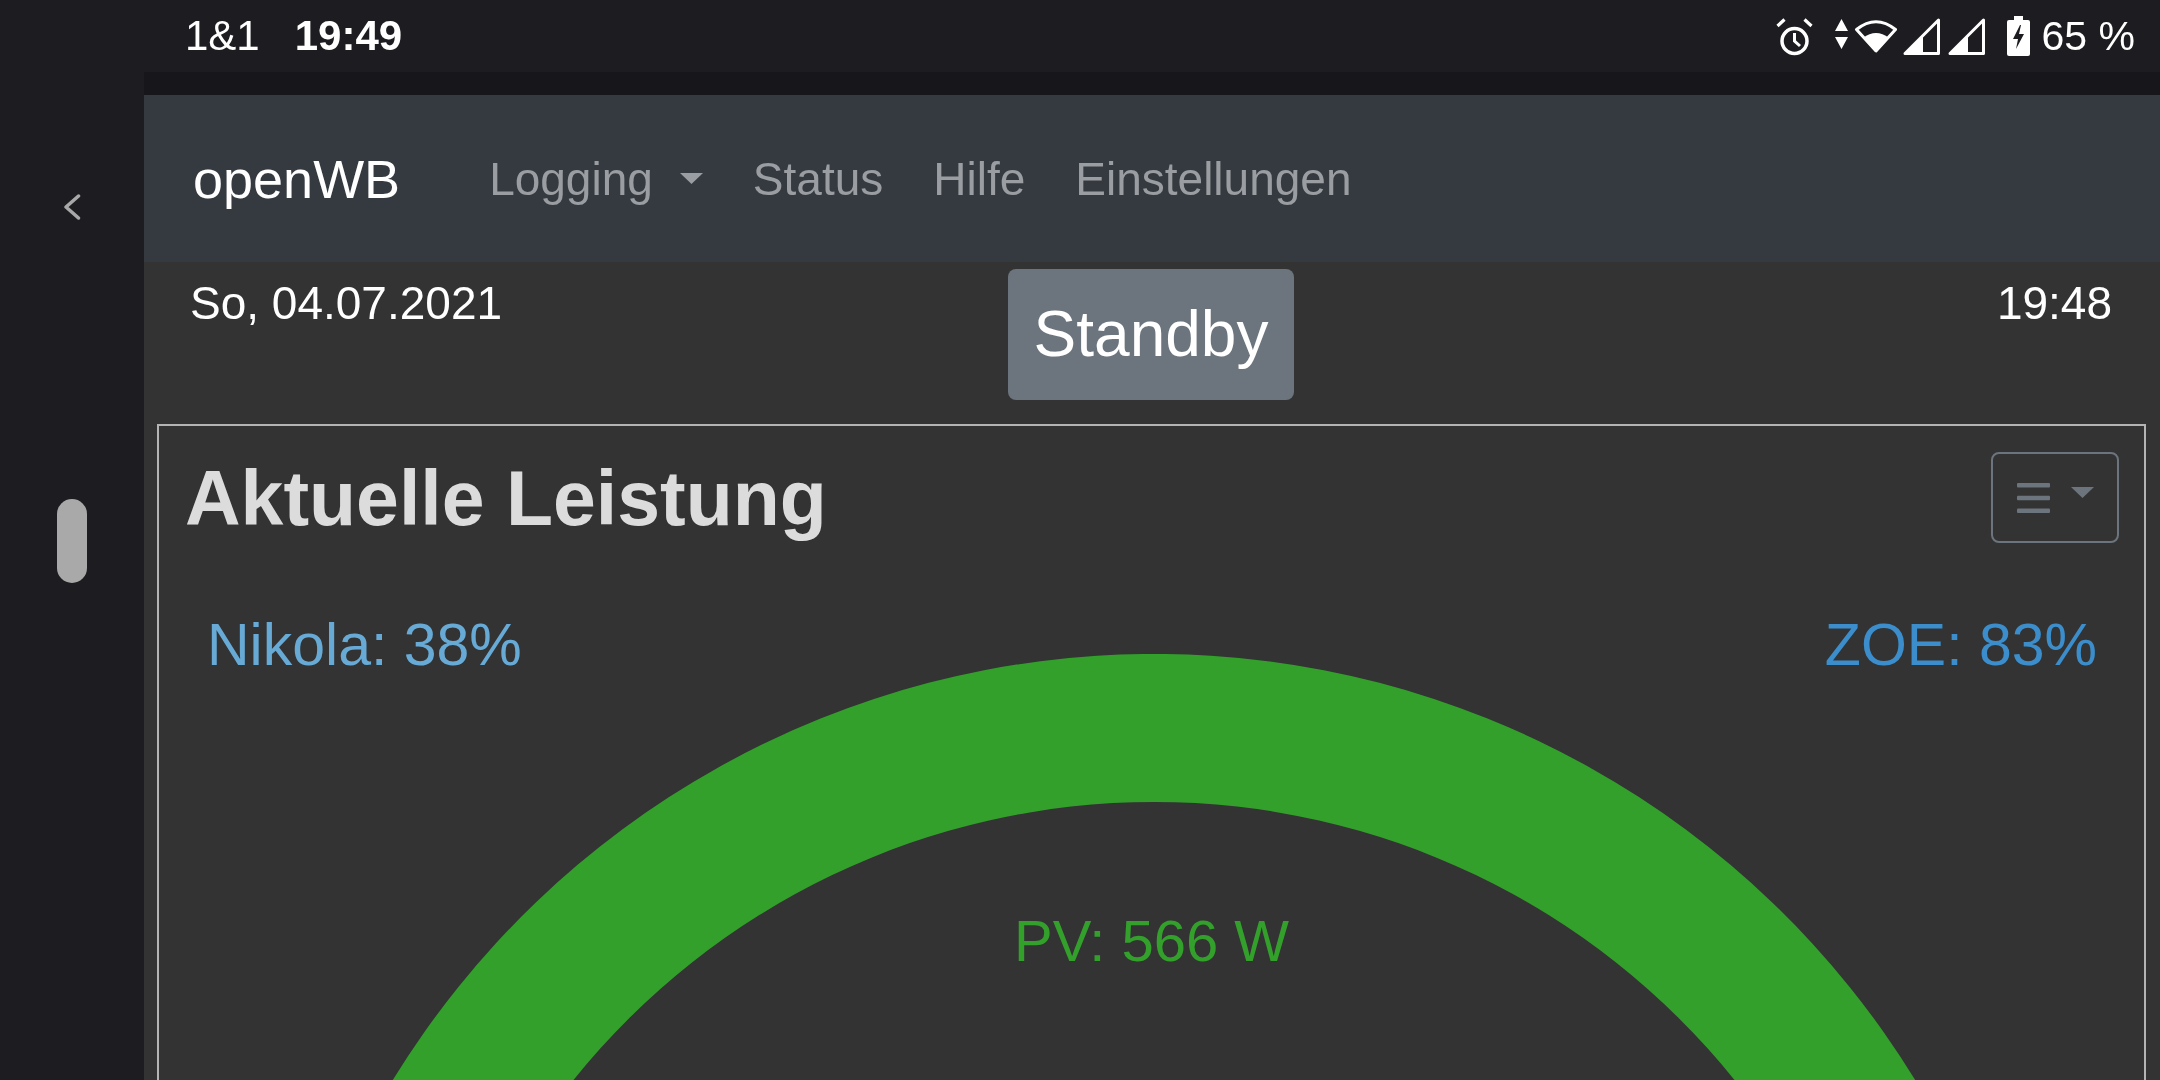  Describe the element at coordinates (2033, 497) in the screenshot. I see `menu-icon` at that location.